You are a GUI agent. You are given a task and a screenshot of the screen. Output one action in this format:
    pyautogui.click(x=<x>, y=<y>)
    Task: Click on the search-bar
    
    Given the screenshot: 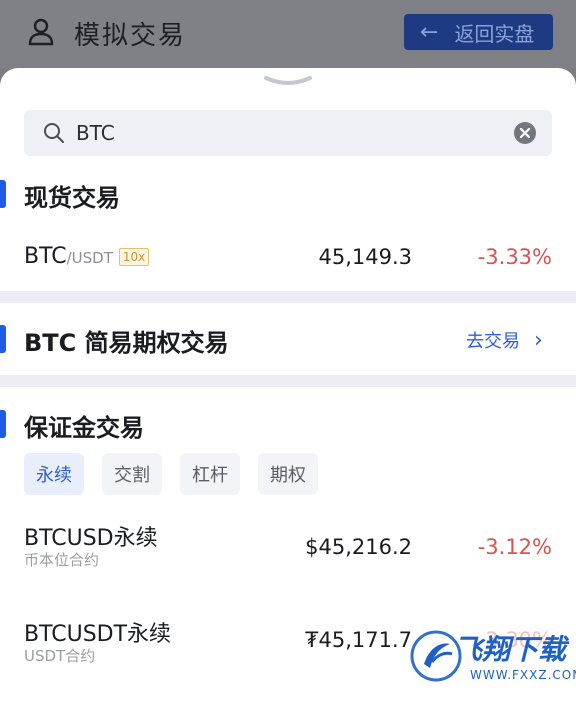 What is the action you would take?
    pyautogui.click(x=288, y=133)
    